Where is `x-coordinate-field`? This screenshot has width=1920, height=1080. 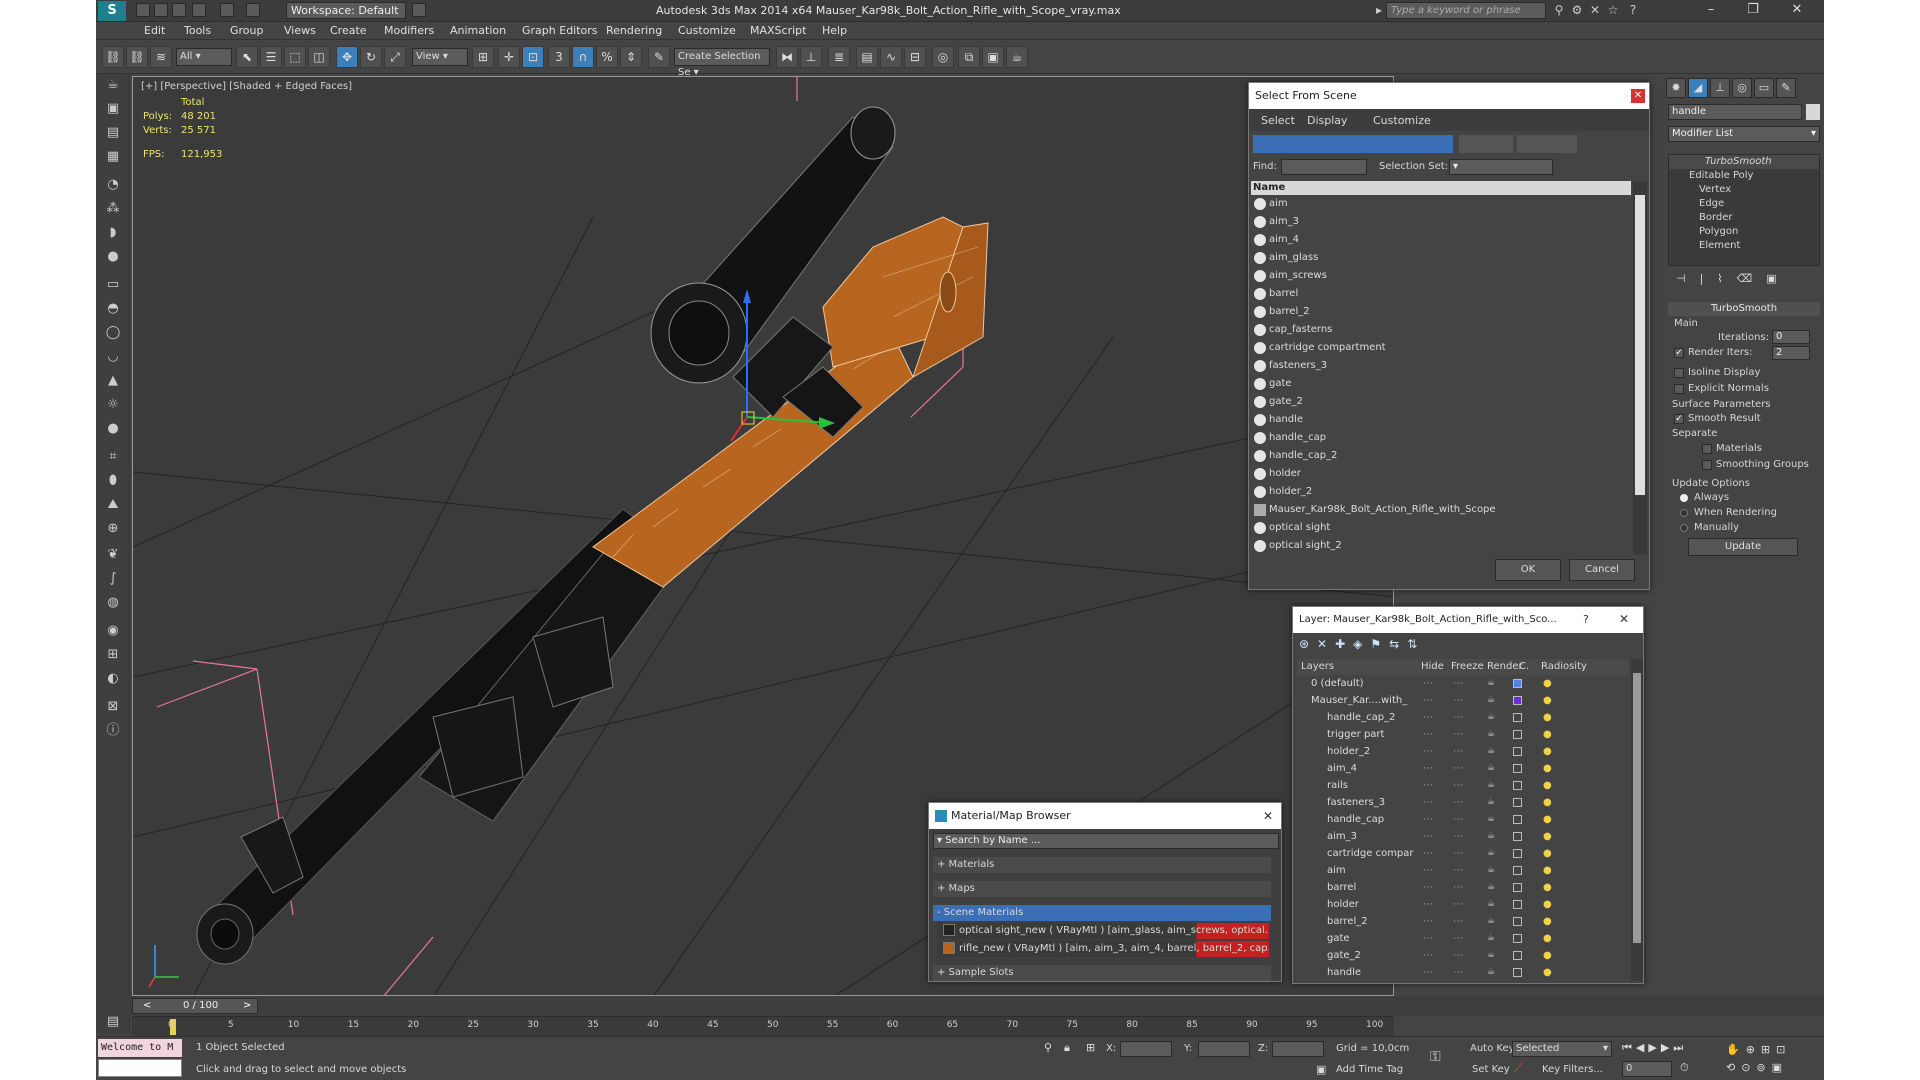 x-coordinate-field is located at coordinates (1146, 1049).